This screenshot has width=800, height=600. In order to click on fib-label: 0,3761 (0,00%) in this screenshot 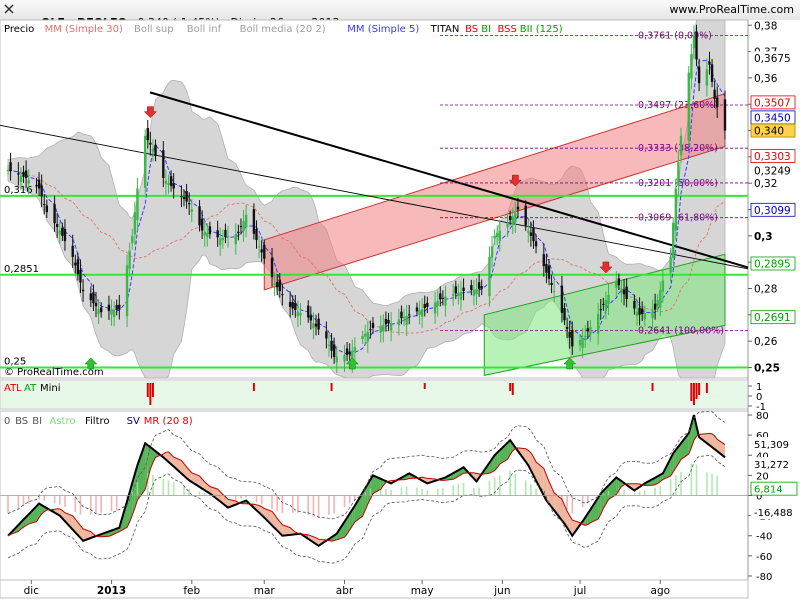, I will do `click(675, 36)`.